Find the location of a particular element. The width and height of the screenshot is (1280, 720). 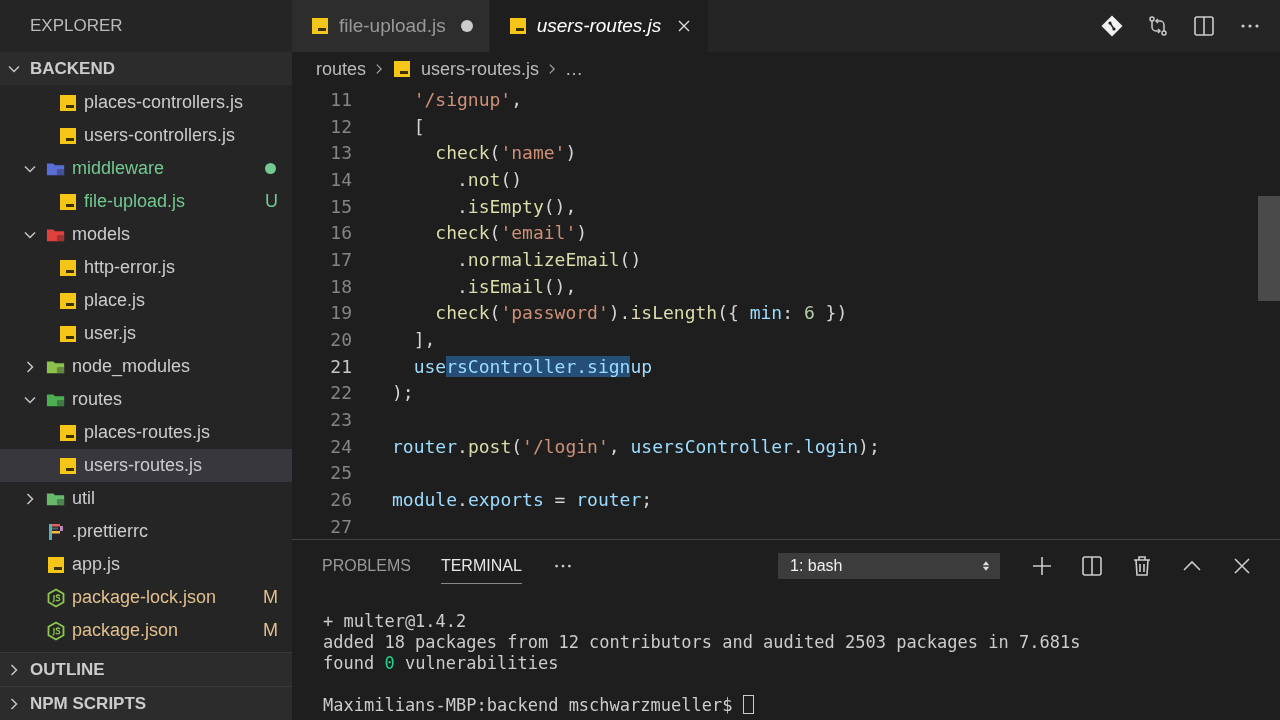

folder-item: models is located at coordinates (146, 234).